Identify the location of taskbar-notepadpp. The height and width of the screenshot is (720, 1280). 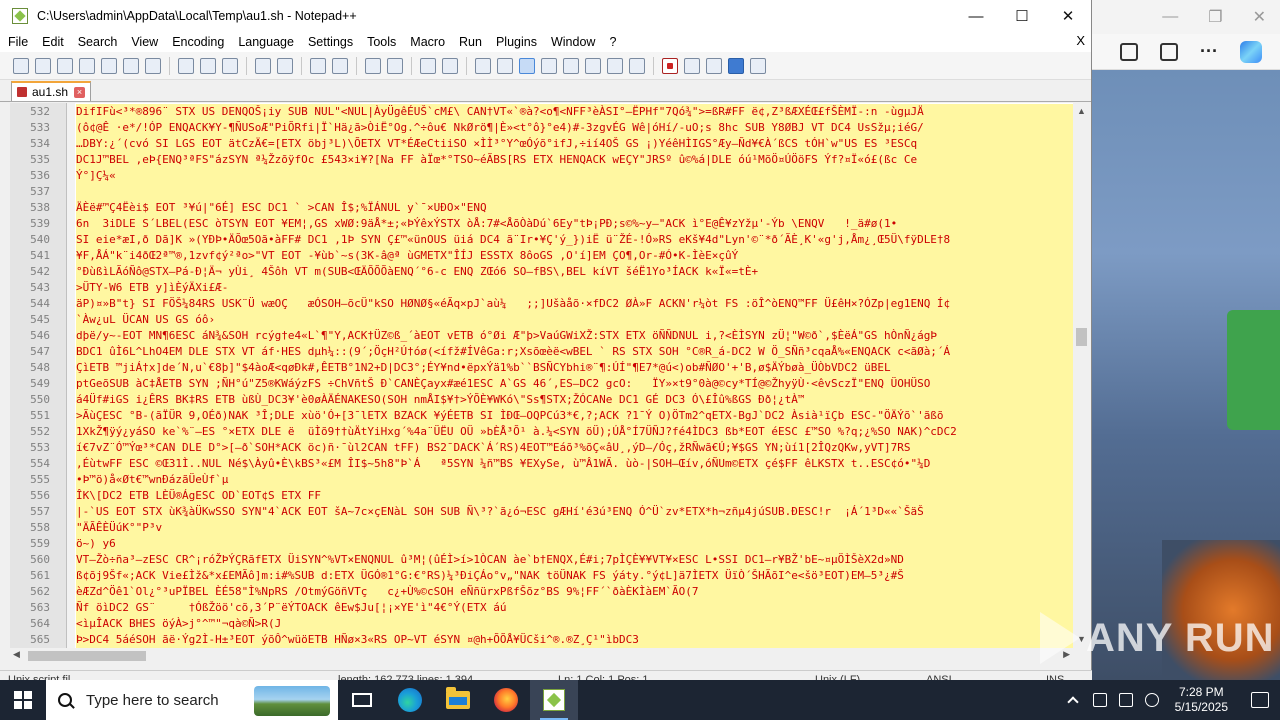
(554, 700).